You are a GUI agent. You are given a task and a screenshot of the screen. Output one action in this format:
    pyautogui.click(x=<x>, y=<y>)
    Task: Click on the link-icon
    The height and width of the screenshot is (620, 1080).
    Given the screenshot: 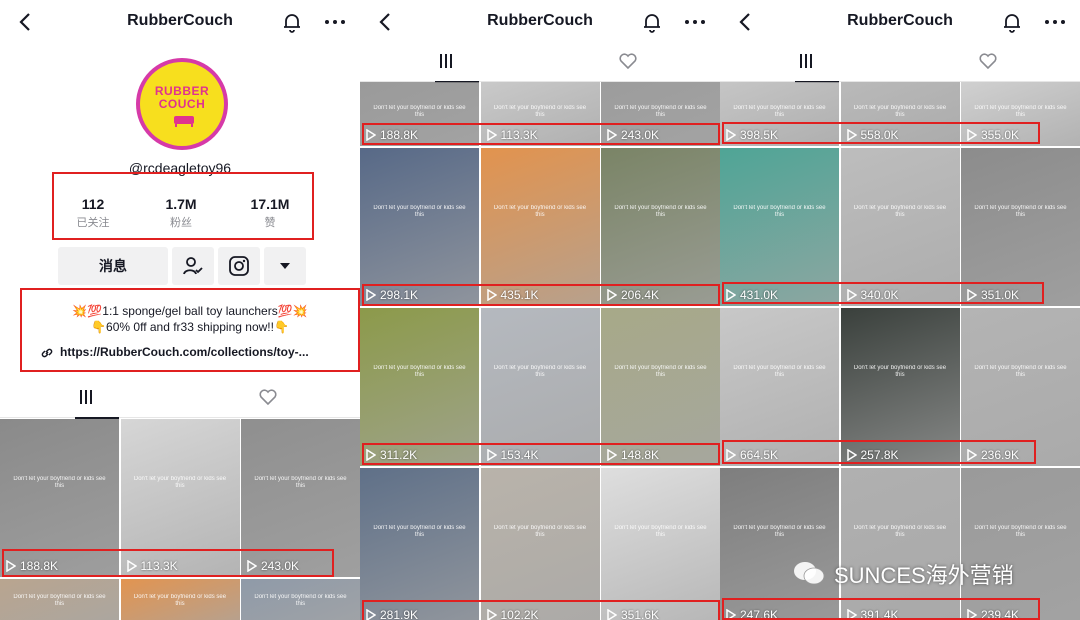 What is the action you would take?
    pyautogui.click(x=47, y=353)
    